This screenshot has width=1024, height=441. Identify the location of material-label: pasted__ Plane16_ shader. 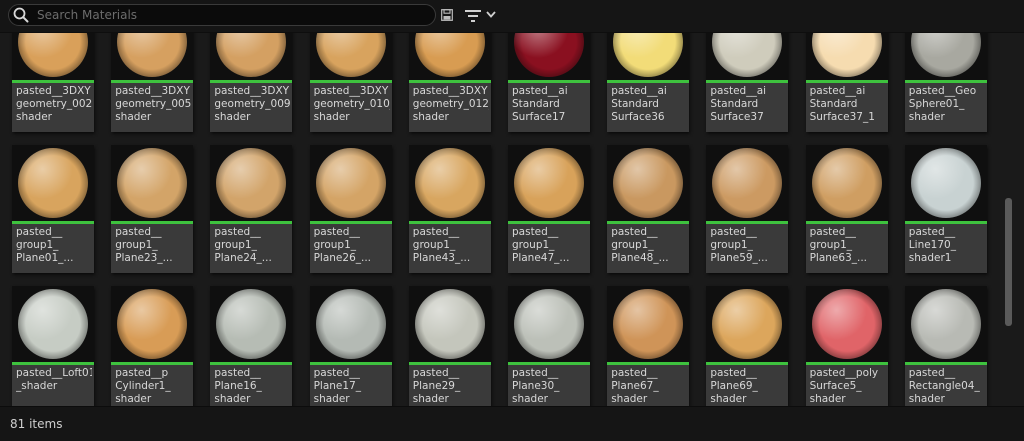
(238, 386).